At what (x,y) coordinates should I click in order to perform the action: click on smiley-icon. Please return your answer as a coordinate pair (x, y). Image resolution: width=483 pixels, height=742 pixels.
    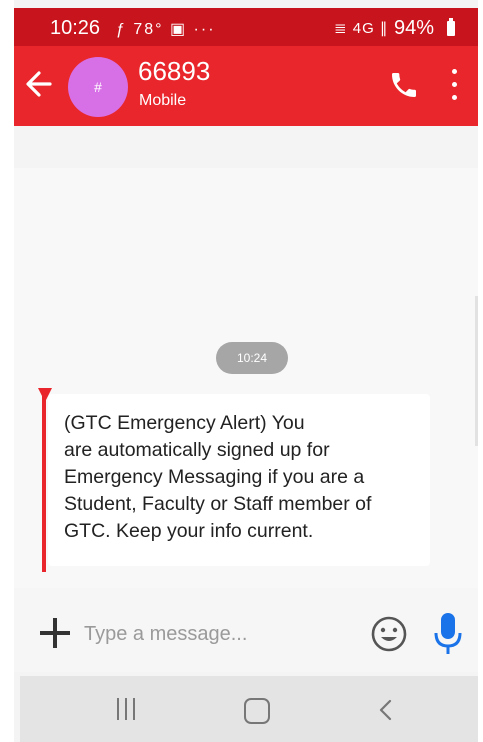
    Looking at the image, I should click on (389, 634).